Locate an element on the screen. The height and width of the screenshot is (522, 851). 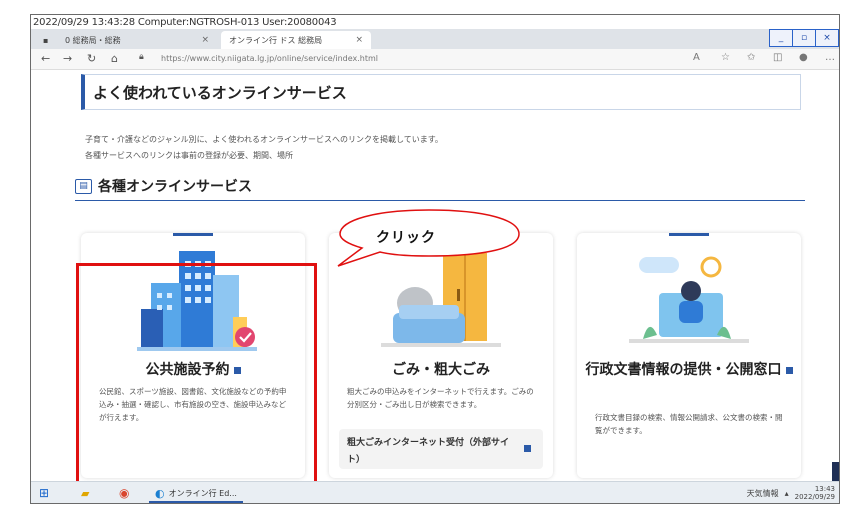
read-aloud-icon: A is located at coordinates (696, 57).